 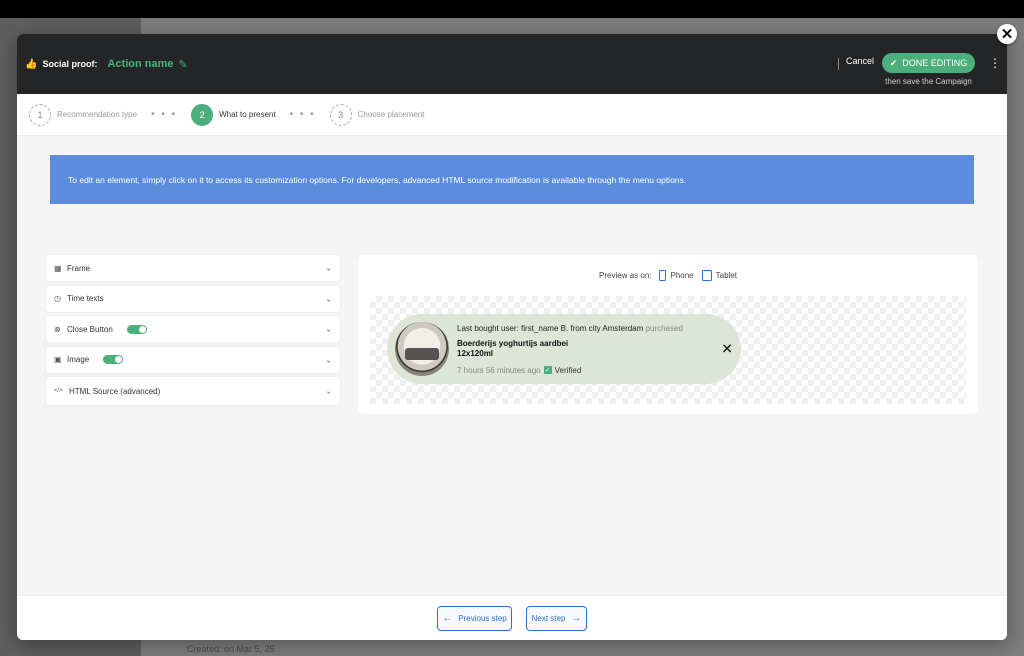 I want to click on verified-label: Verified, so click(x=568, y=370).